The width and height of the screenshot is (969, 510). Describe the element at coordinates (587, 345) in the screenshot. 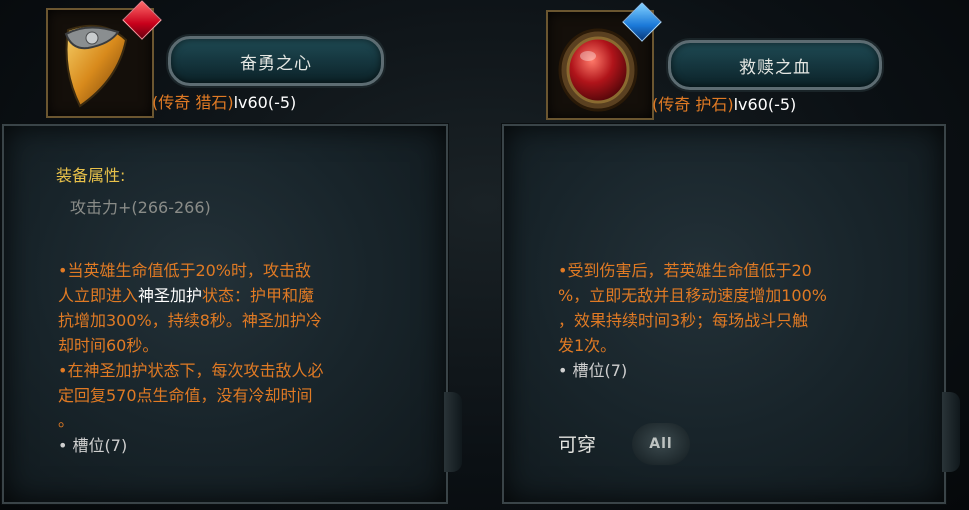

I see `desc-line: 发1次。` at that location.